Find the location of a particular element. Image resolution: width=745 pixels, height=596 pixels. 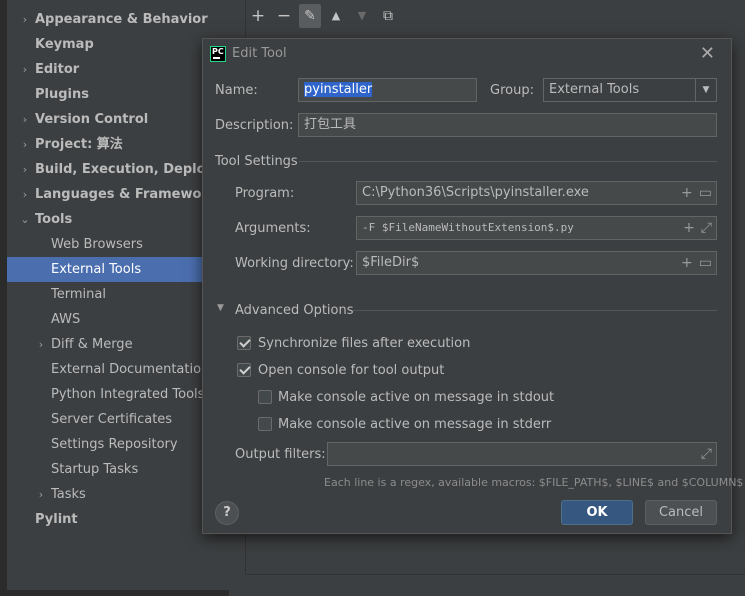

add-tool-button: + is located at coordinates (258, 16).